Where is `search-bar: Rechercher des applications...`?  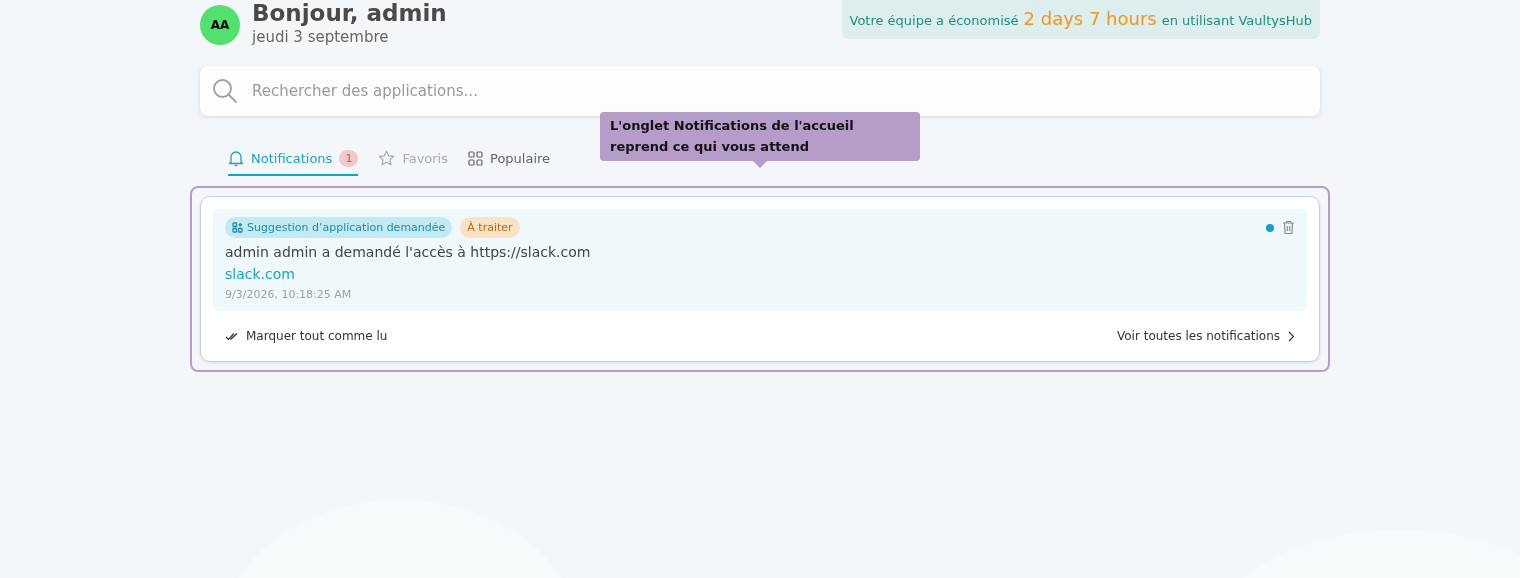 search-bar: Rechercher des applications... is located at coordinates (760, 91).